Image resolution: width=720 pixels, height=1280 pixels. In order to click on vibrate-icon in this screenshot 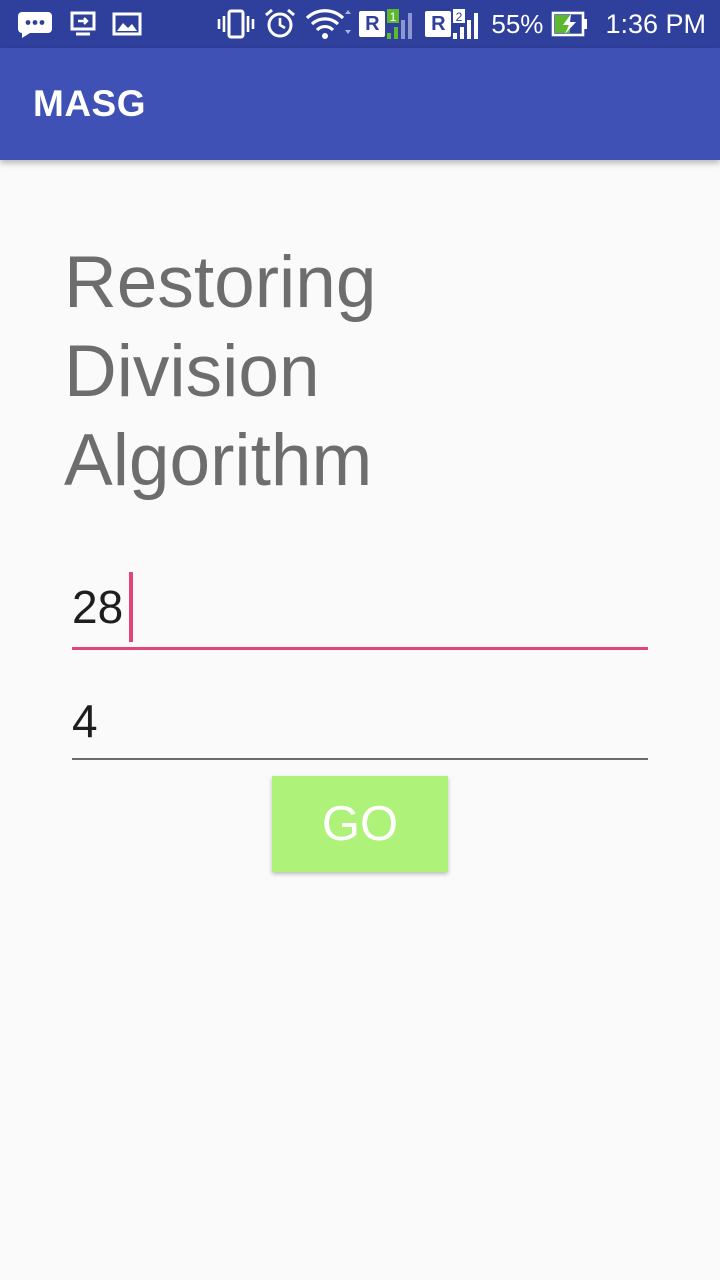, I will do `click(236, 24)`.